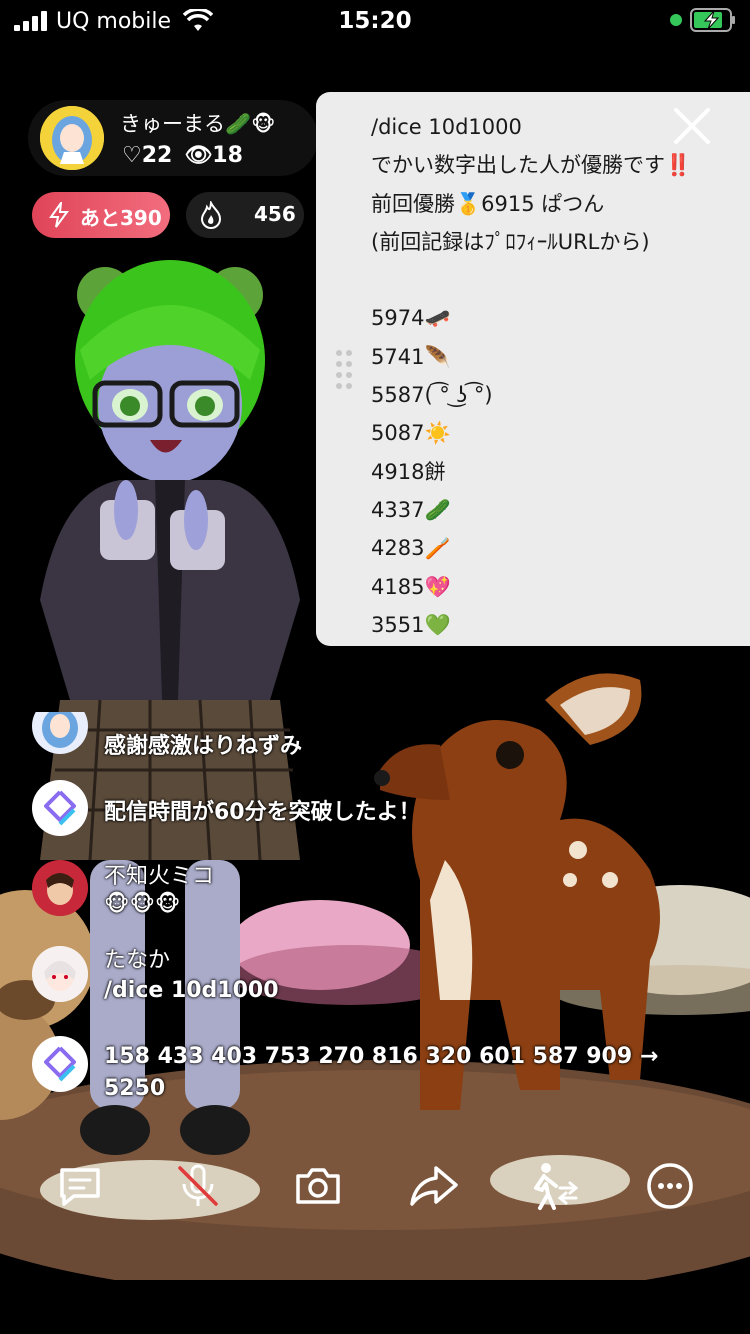  Describe the element at coordinates (411, 509) in the screenshot. I see `note-line: 4337🥒` at that location.